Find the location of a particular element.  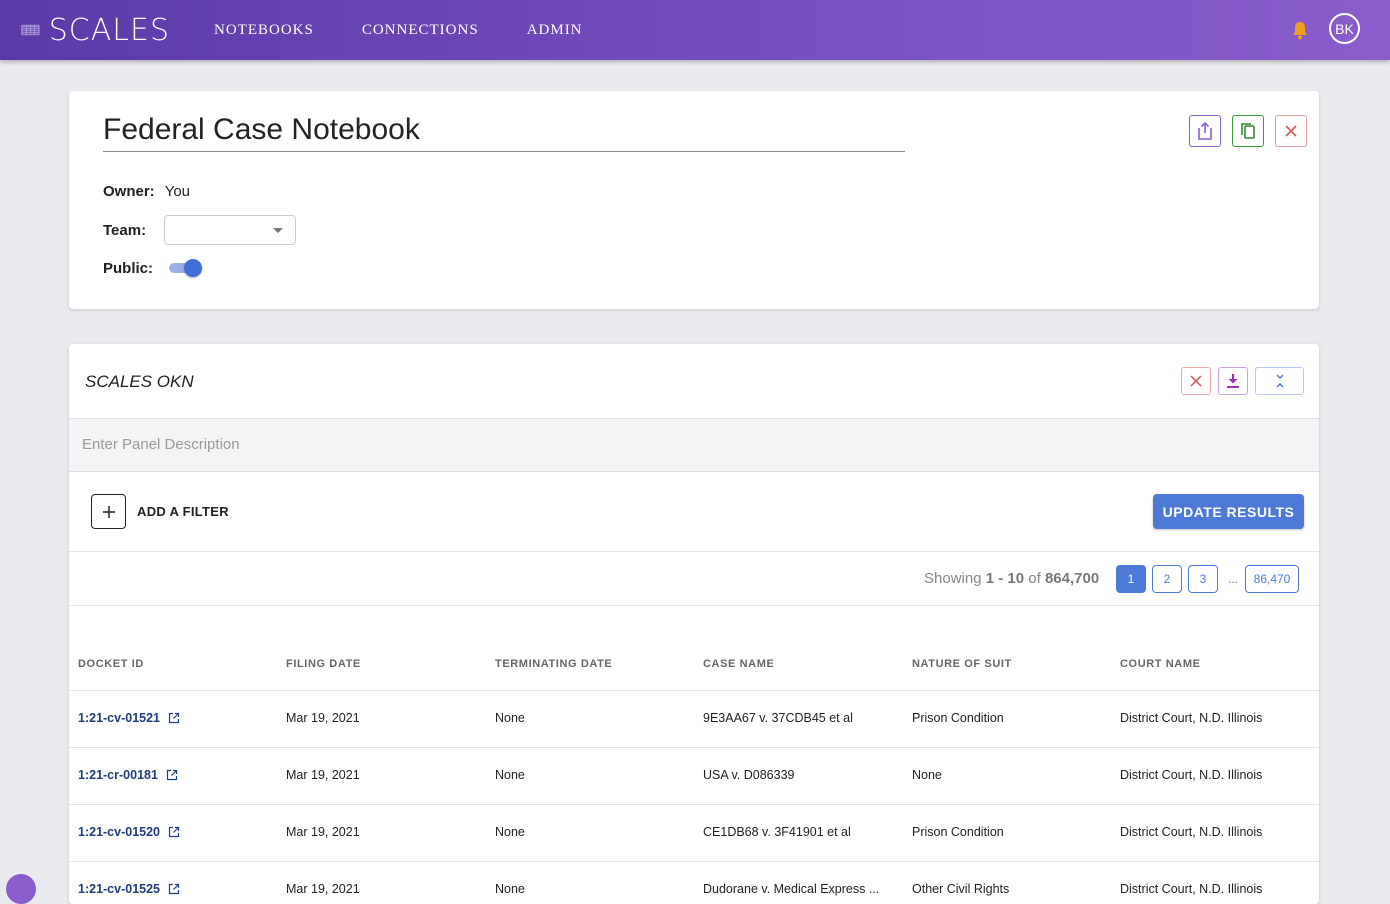

showing-of: of is located at coordinates (1034, 578).